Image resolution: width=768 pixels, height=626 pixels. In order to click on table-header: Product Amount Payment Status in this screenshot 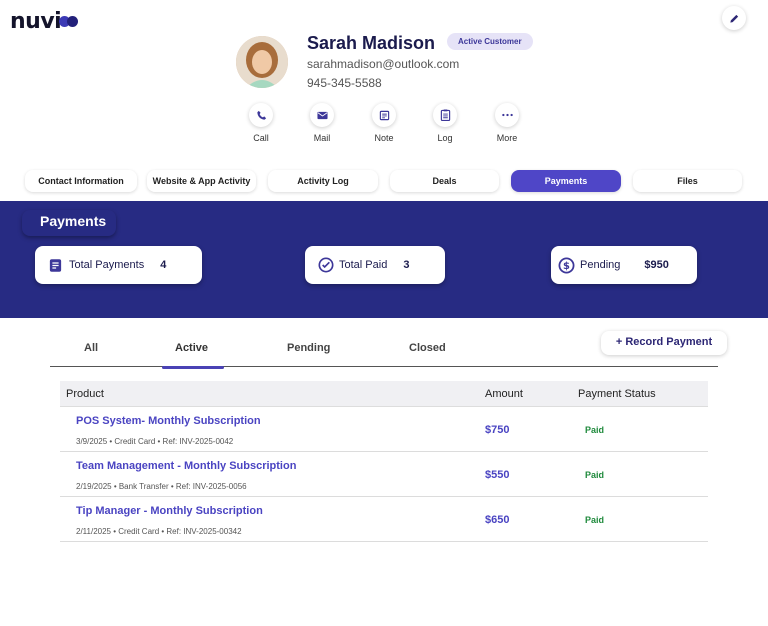, I will do `click(384, 394)`.